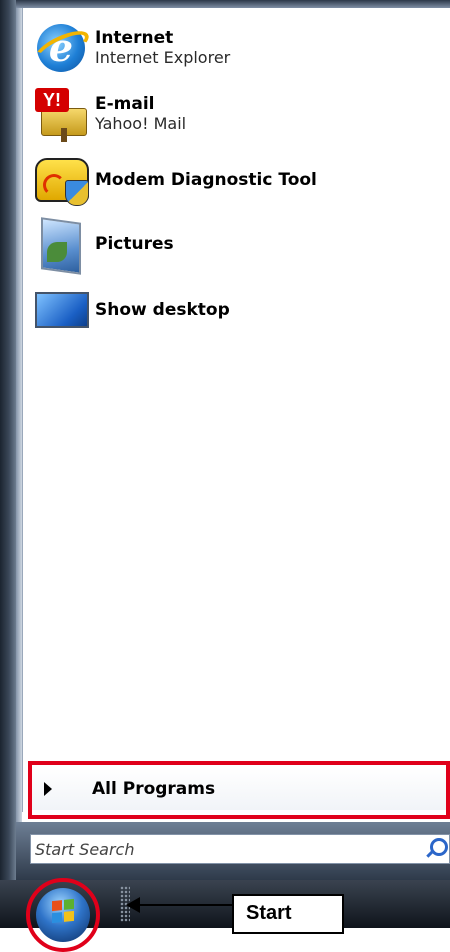  Describe the element at coordinates (125, 104) in the screenshot. I see `pinned-item-title: E-mail` at that location.